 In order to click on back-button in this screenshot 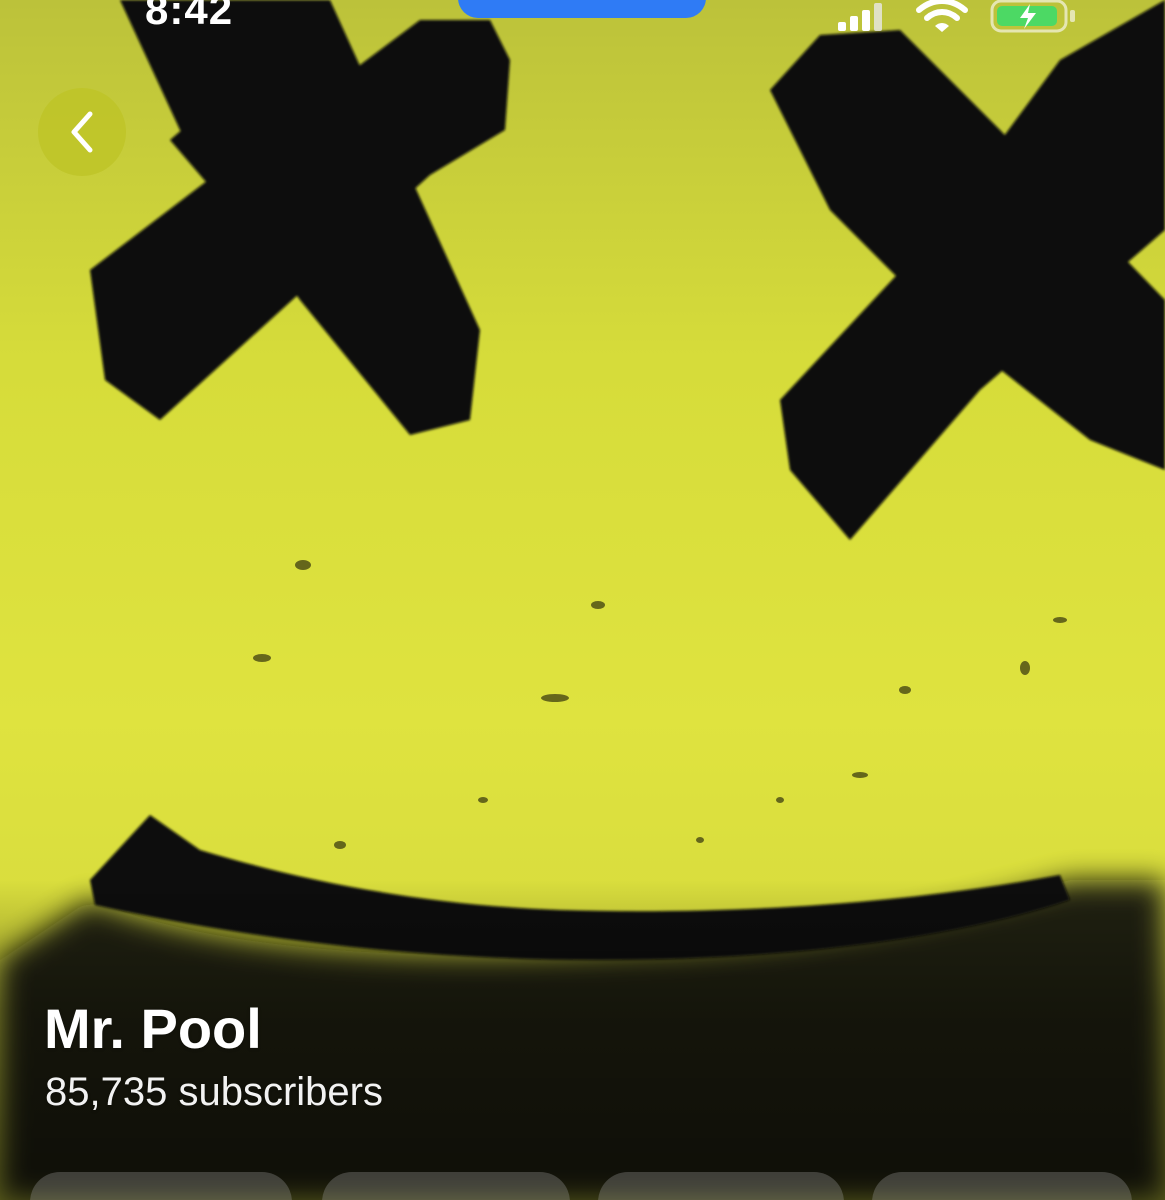, I will do `click(82, 132)`.